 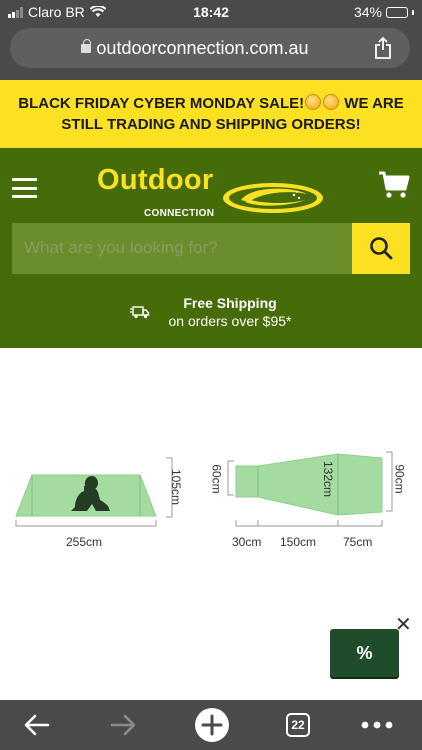 I want to click on forward-arrow-icon, so click(x=123, y=725).